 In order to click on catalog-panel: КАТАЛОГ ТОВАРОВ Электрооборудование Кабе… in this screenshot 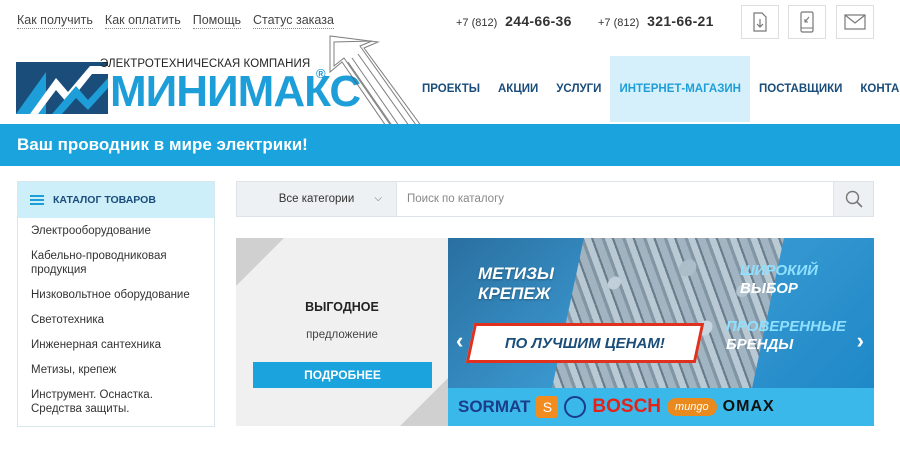, I will do `click(116, 304)`.